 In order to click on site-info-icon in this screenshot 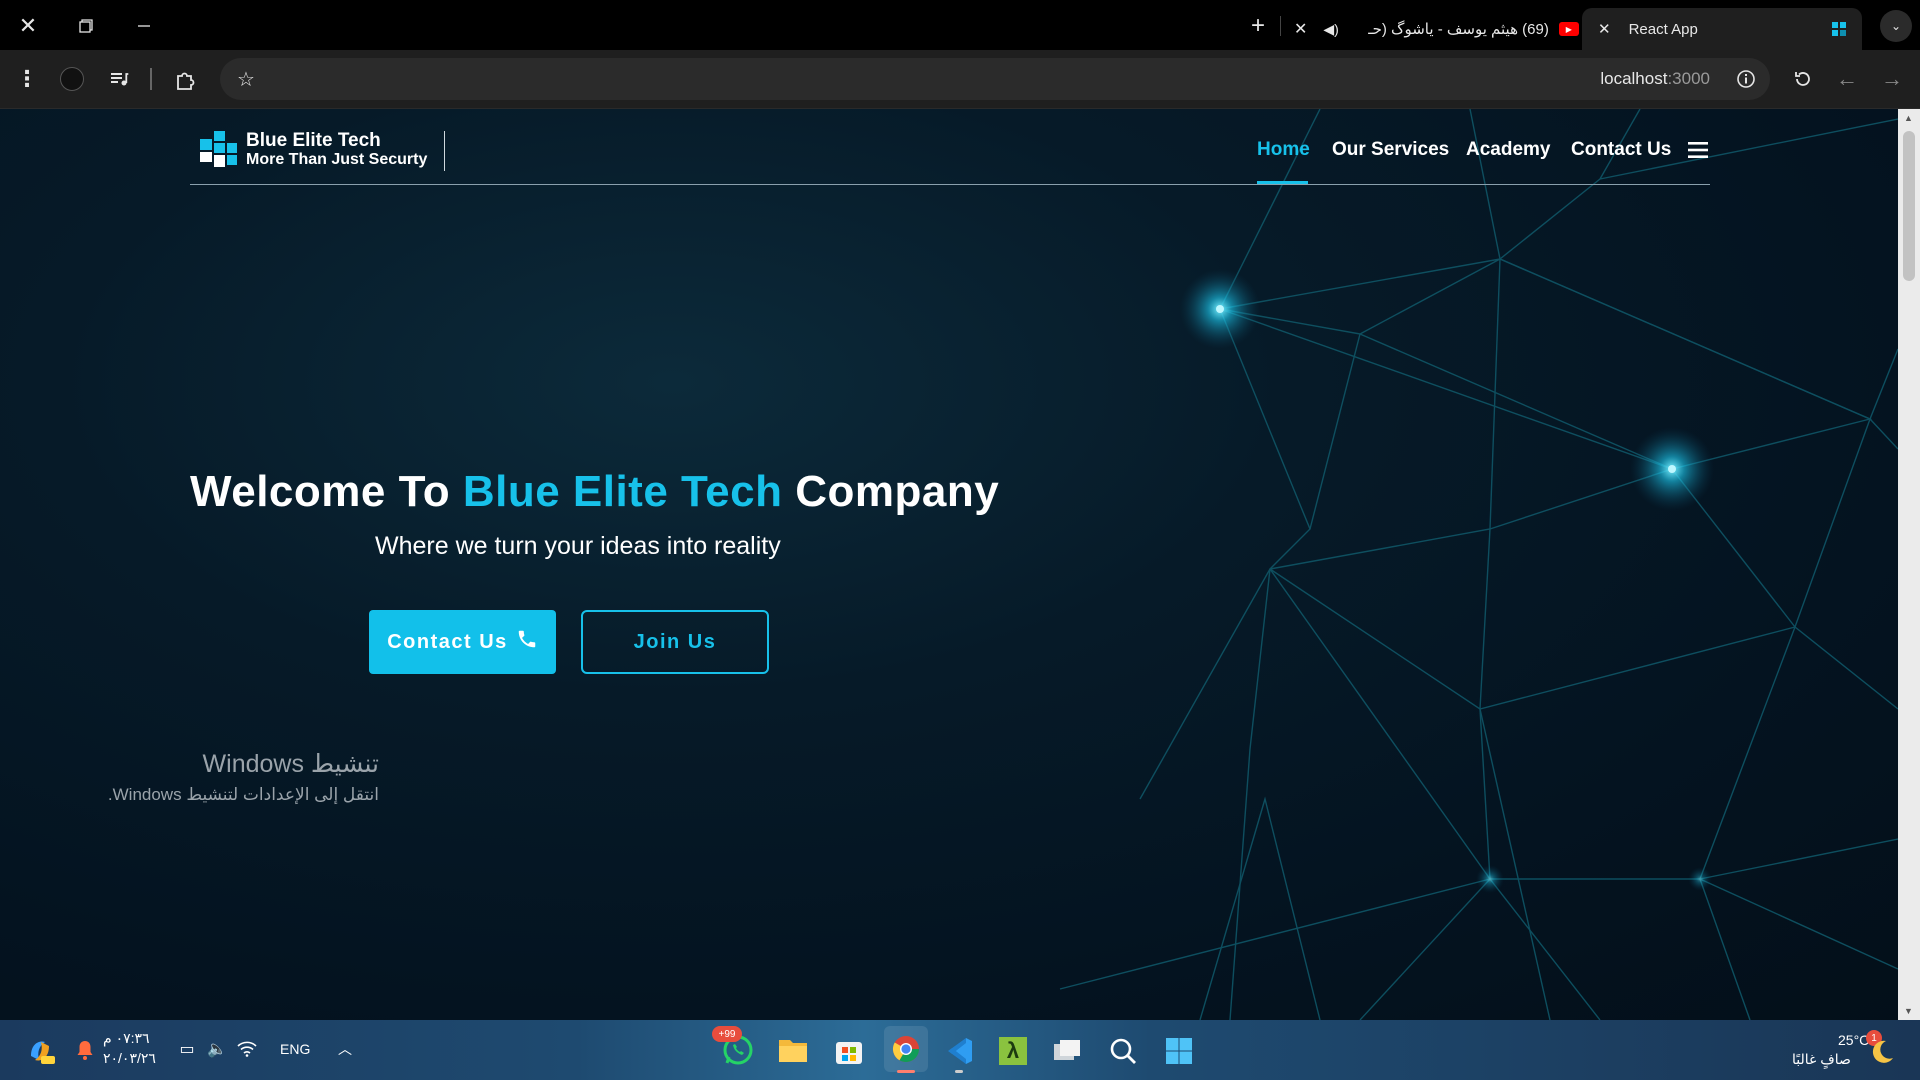, I will do `click(1746, 79)`.